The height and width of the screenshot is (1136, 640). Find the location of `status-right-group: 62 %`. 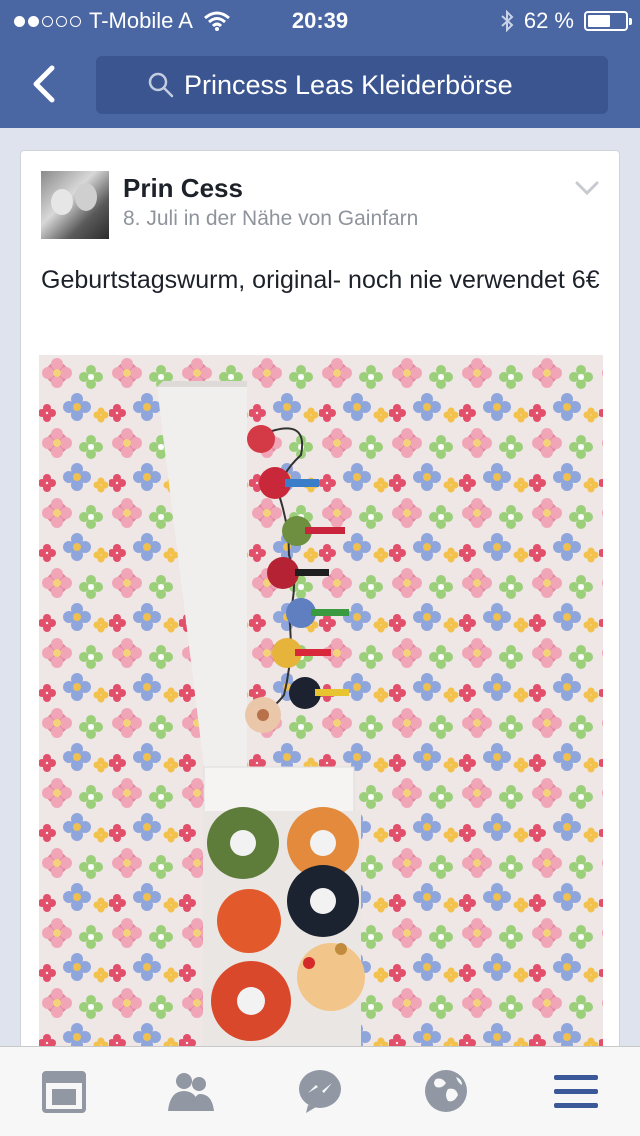

status-right-group: 62 % is located at coordinates (566, 21).